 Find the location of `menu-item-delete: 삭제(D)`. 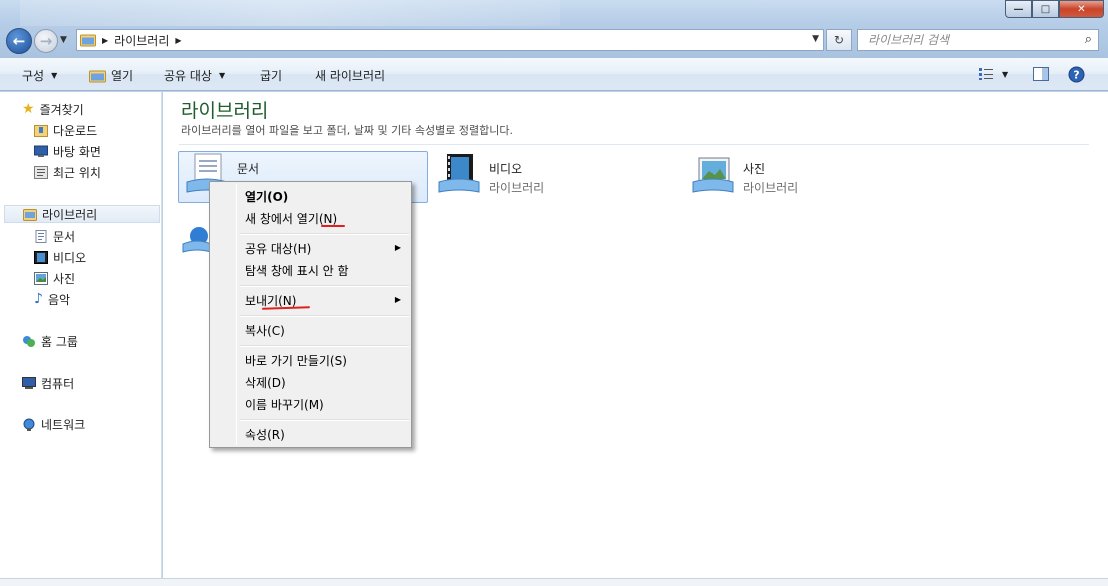

menu-item-delete: 삭제(D) is located at coordinates (265, 382).